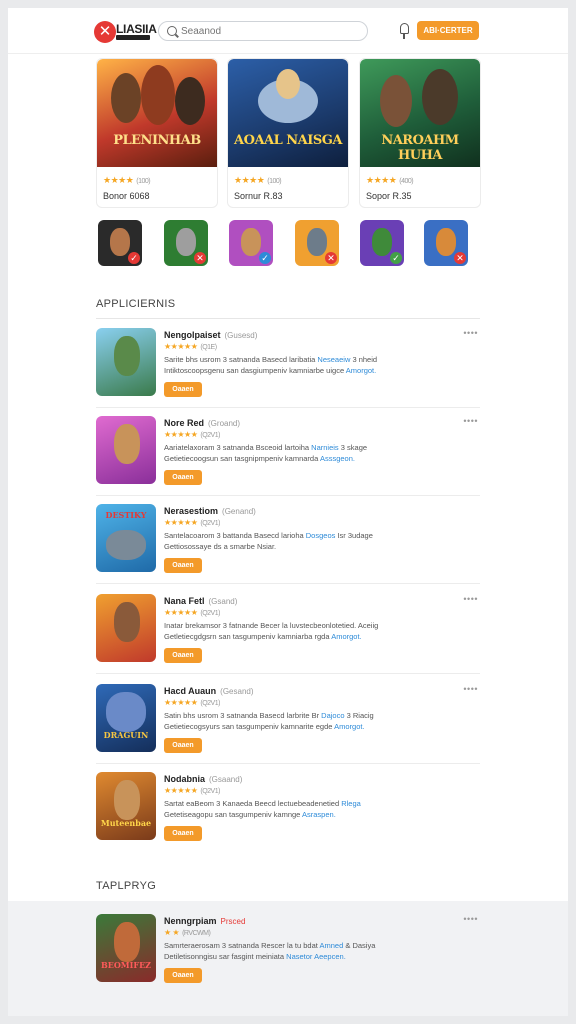 This screenshot has height=1024, width=576. I want to click on featured-name-2: Sornur R.83, so click(258, 196).